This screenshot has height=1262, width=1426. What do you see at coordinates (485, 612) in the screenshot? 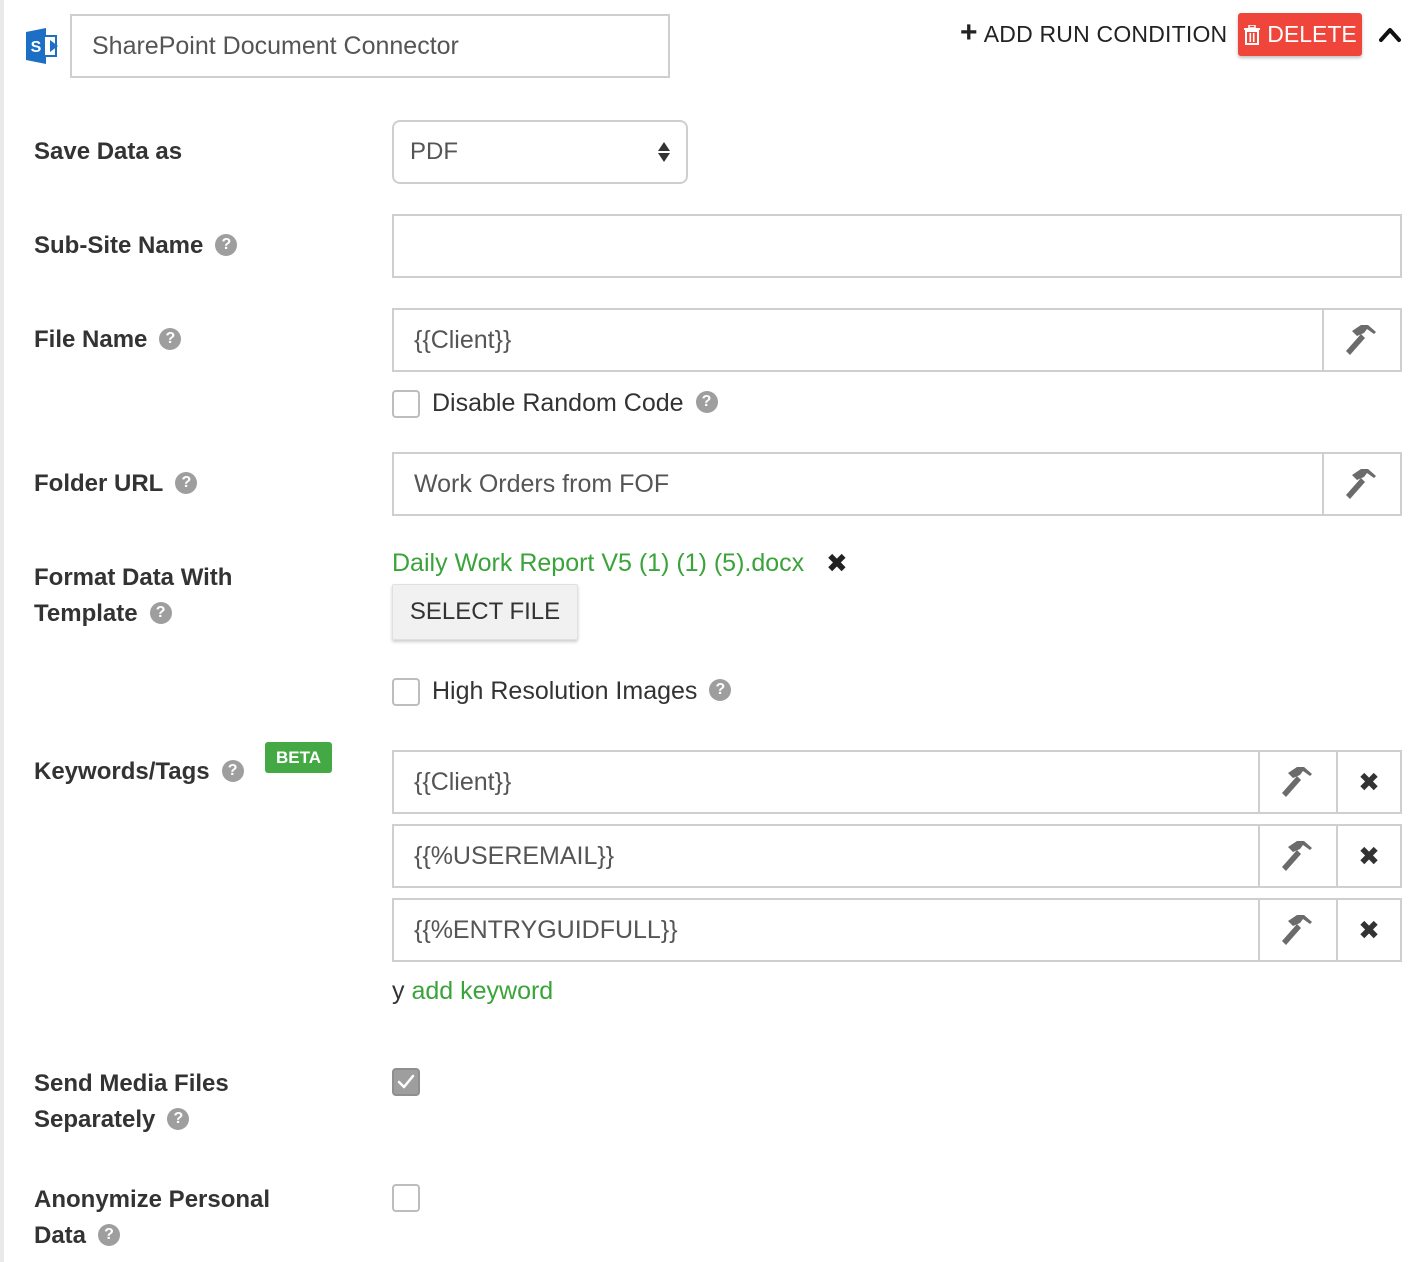
I see `select-file-button: SELECT FILE` at bounding box center [485, 612].